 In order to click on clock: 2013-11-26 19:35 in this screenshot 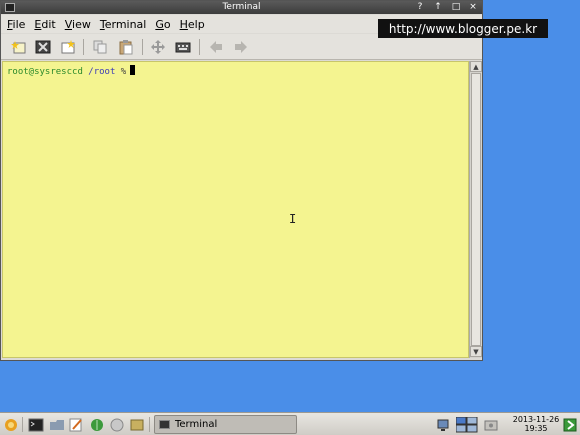, I will do `click(536, 424)`.